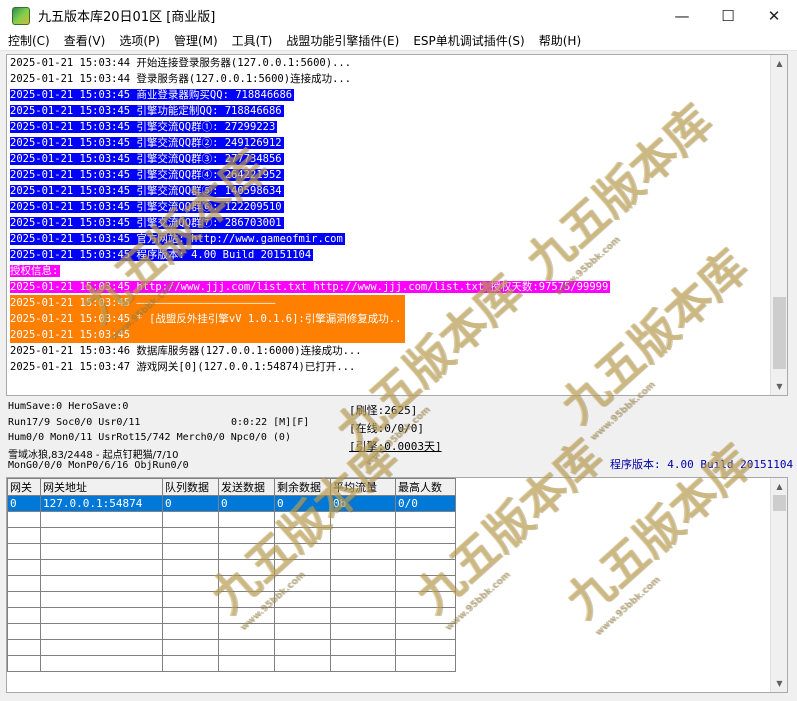  What do you see at coordinates (779, 503) in the screenshot?
I see `table-scroll-thumb` at bounding box center [779, 503].